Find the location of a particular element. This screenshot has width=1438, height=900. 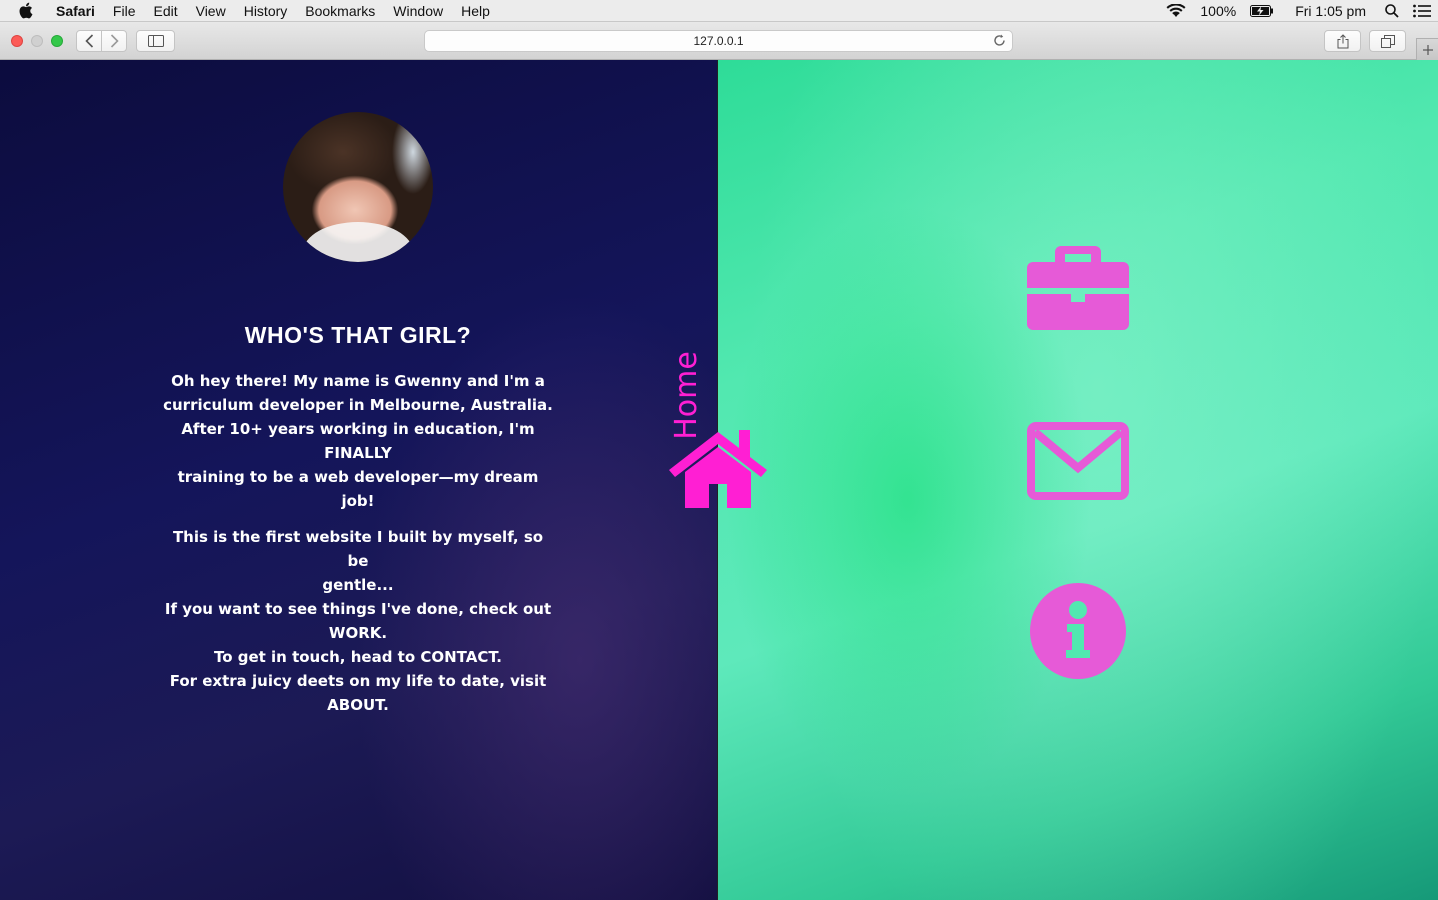

address-bar: 127.0.0.1 is located at coordinates (718, 41).